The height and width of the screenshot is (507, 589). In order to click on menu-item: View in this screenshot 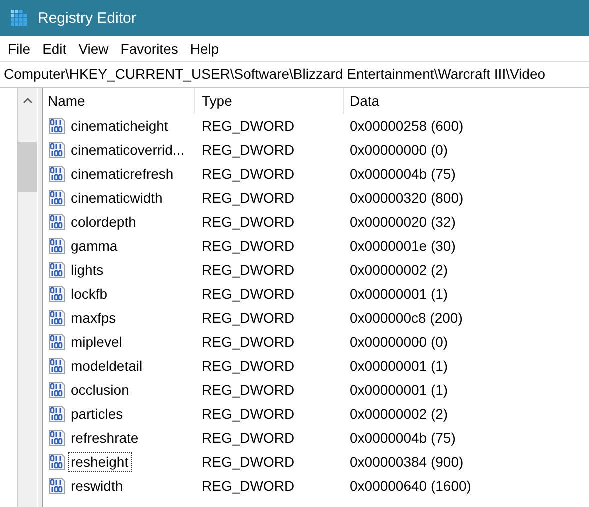, I will do `click(93, 48)`.